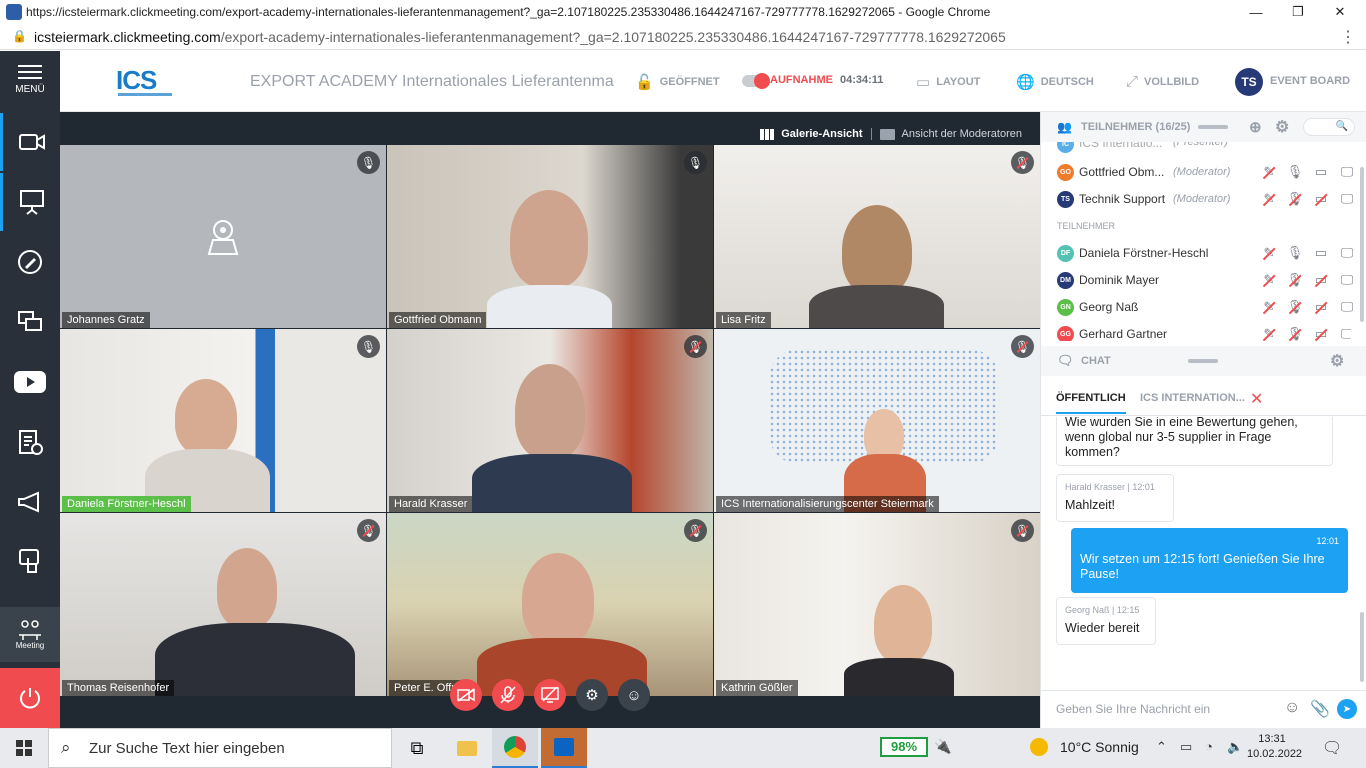 The image size is (1366, 768). I want to click on video-tile: 🎙 Gottfried Obmann, so click(550, 236).